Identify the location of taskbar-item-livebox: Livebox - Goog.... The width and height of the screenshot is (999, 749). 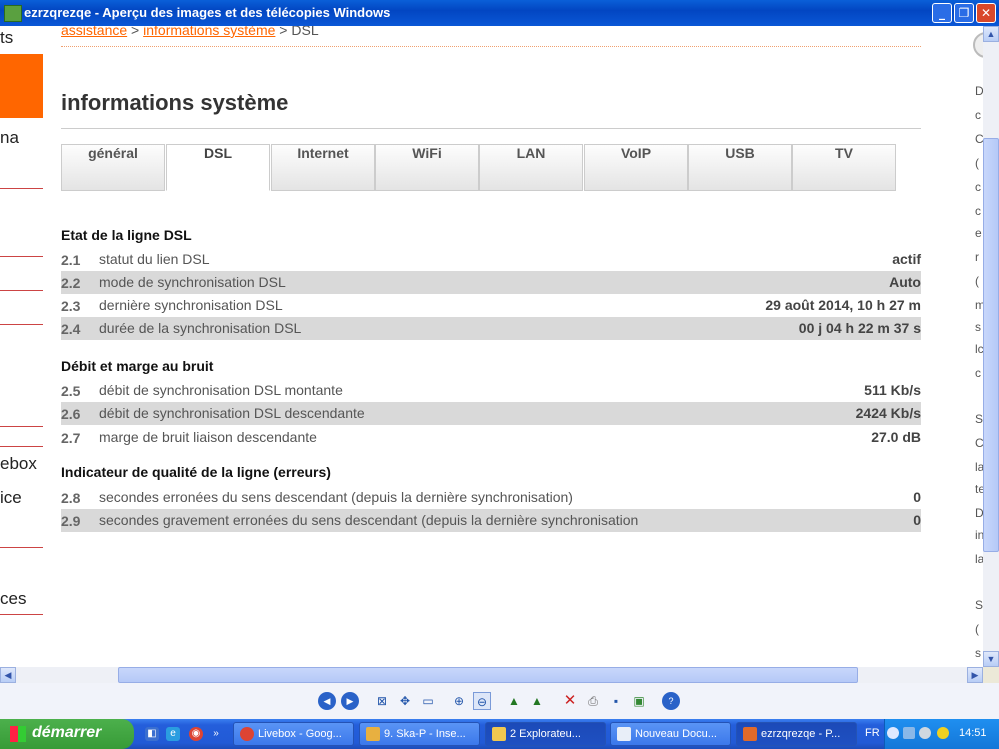
(293, 734).